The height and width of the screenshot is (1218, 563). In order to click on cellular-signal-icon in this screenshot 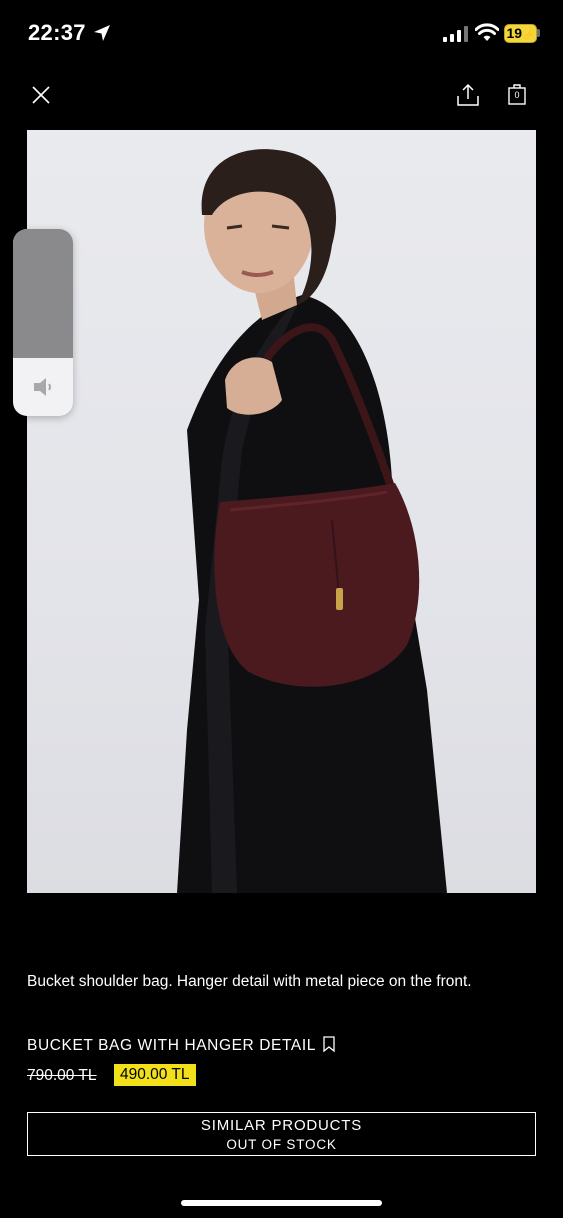, I will do `click(455, 34)`.